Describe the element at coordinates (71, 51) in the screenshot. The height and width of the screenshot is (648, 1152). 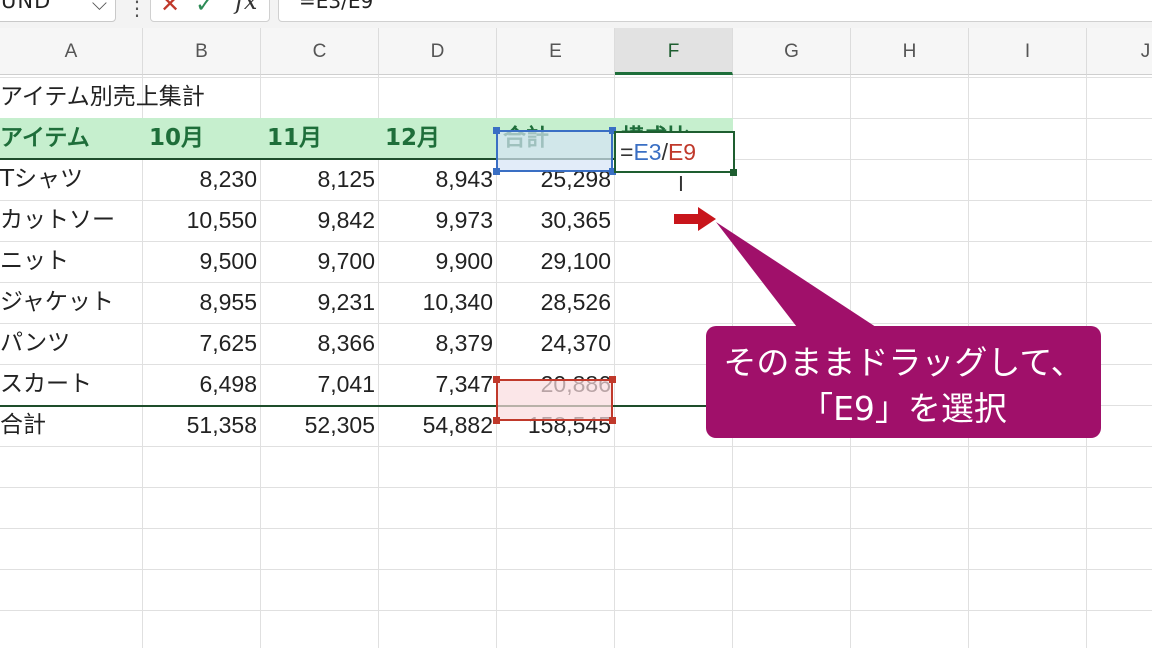
I see `column-header-a: A` at that location.